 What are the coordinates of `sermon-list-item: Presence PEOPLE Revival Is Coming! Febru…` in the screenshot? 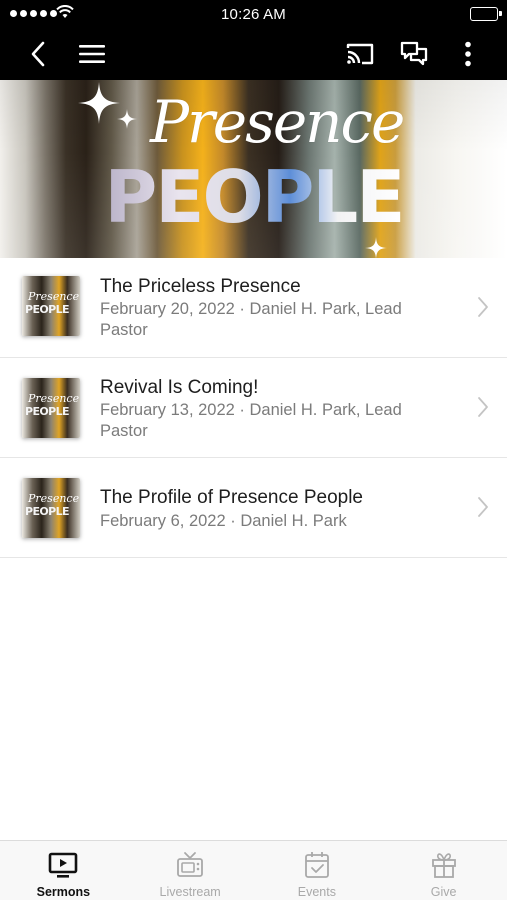 It's located at (253, 408).